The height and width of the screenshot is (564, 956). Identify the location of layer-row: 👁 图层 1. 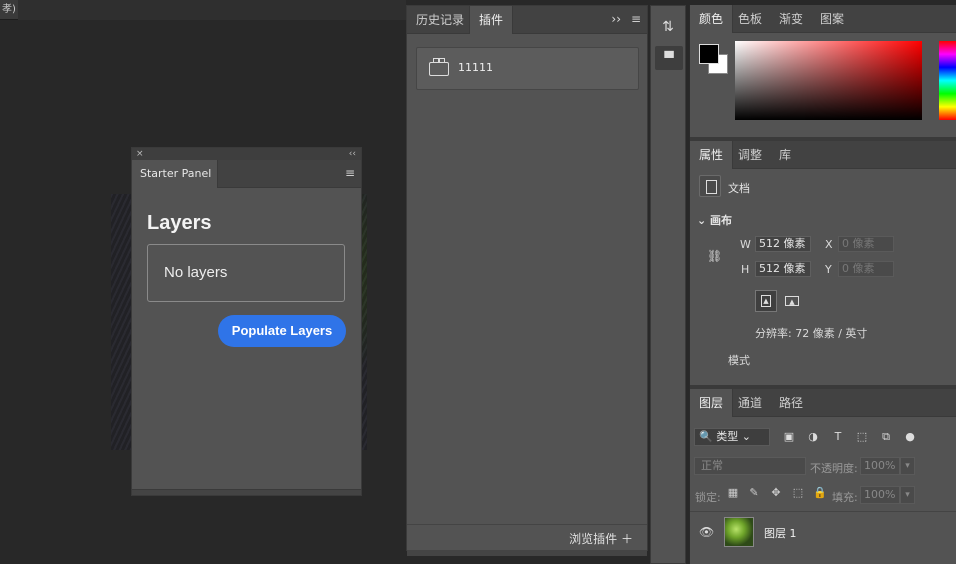
(823, 531).